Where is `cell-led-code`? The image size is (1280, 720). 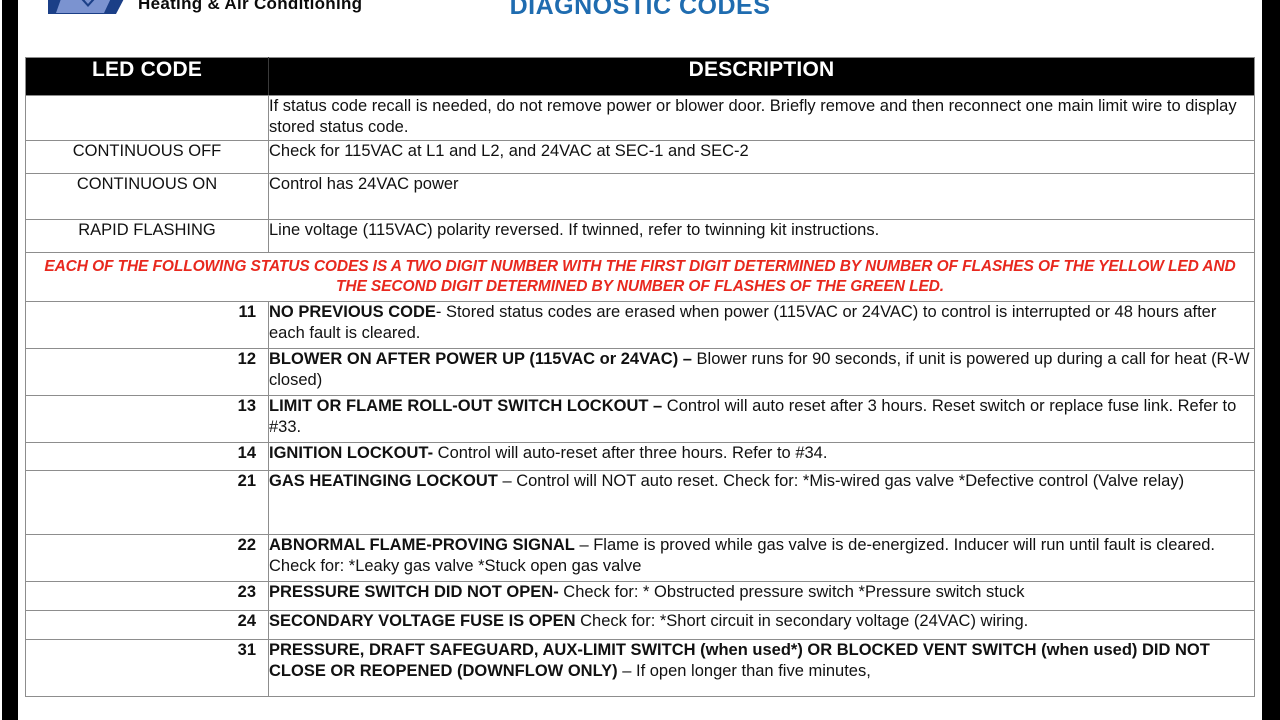 cell-led-code is located at coordinates (147, 118).